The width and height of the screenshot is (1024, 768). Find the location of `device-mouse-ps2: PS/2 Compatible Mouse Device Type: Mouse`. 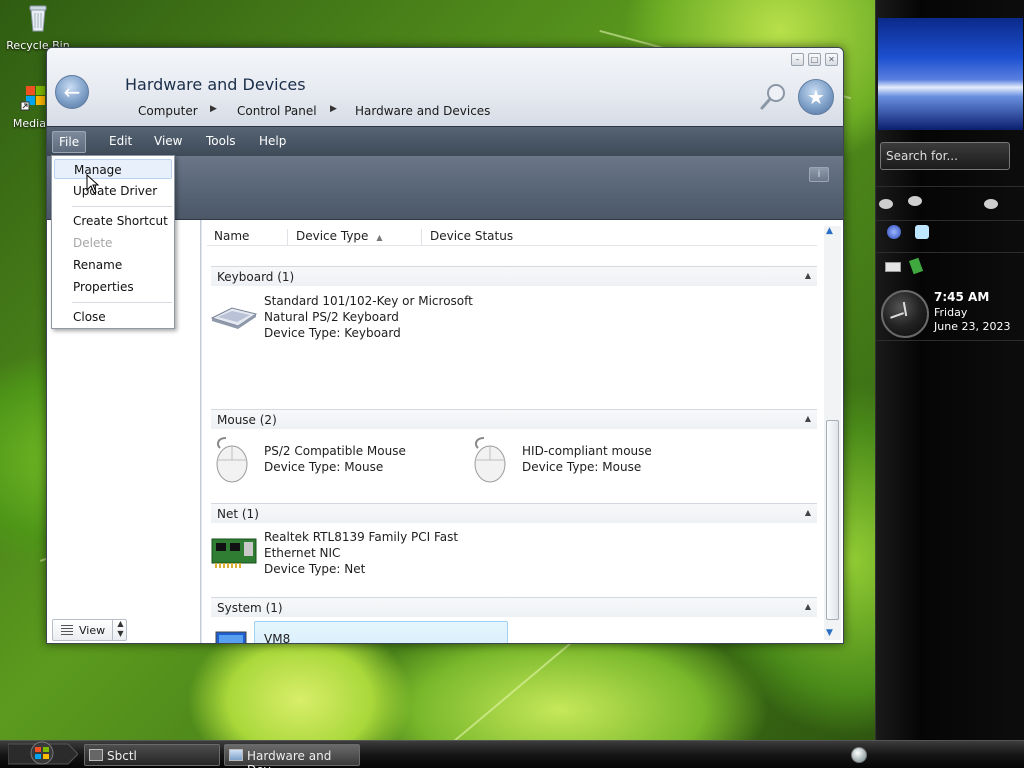

device-mouse-ps2: PS/2 Compatible Mouse Device Type: Mouse is located at coordinates (335, 459).